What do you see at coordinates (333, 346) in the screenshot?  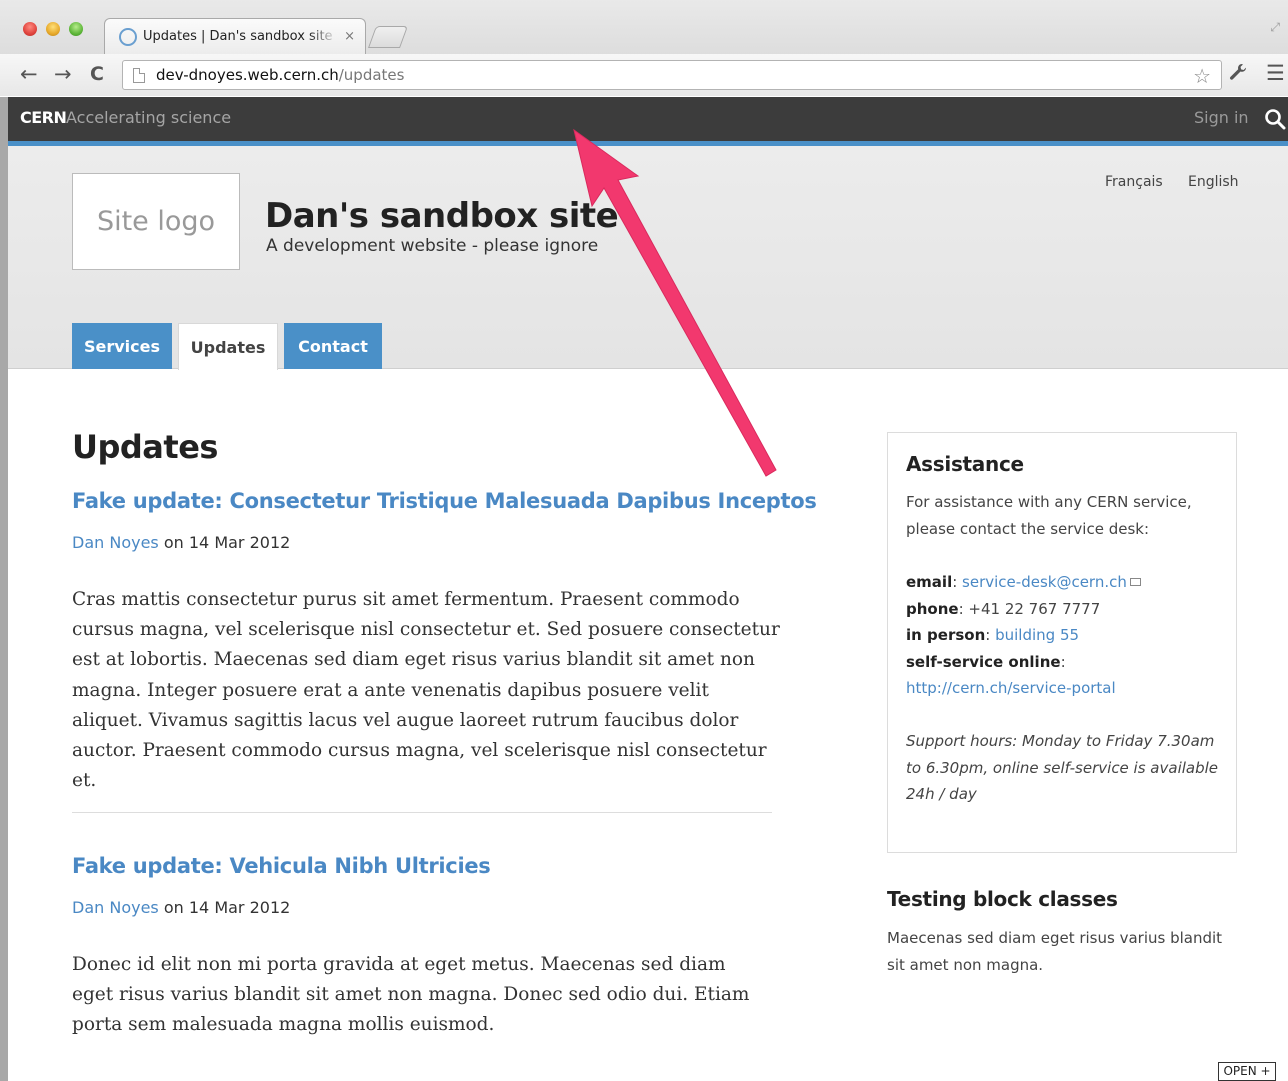 I see `tab-contact: Contact` at bounding box center [333, 346].